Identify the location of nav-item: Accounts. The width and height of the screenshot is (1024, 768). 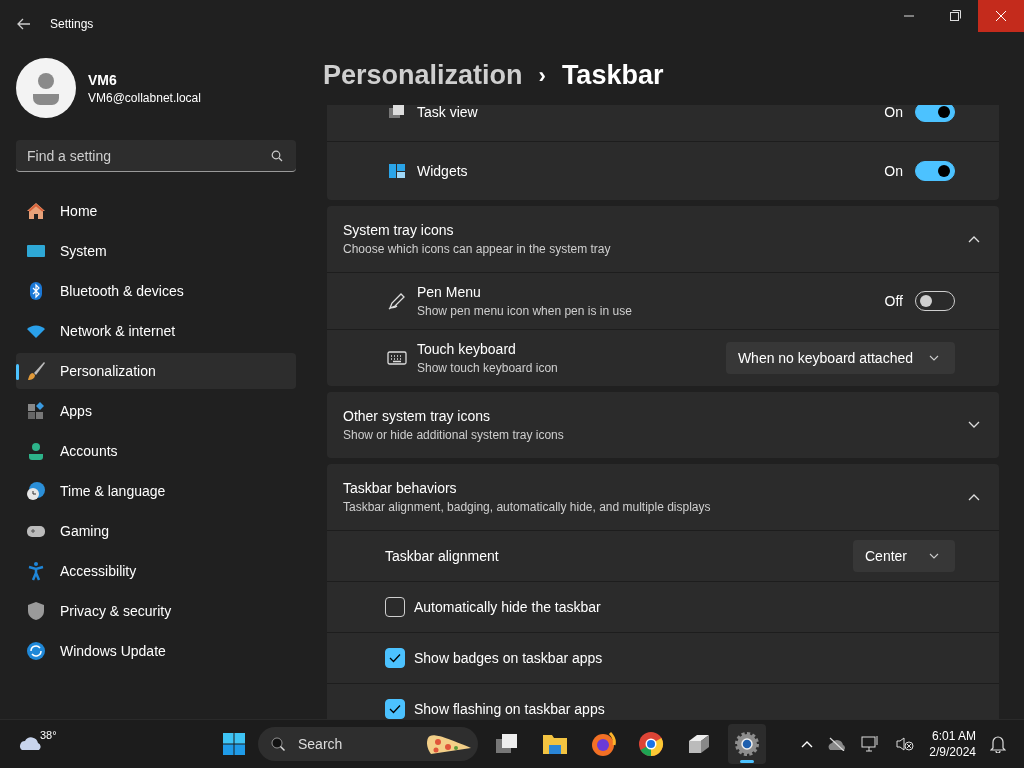
(156, 451).